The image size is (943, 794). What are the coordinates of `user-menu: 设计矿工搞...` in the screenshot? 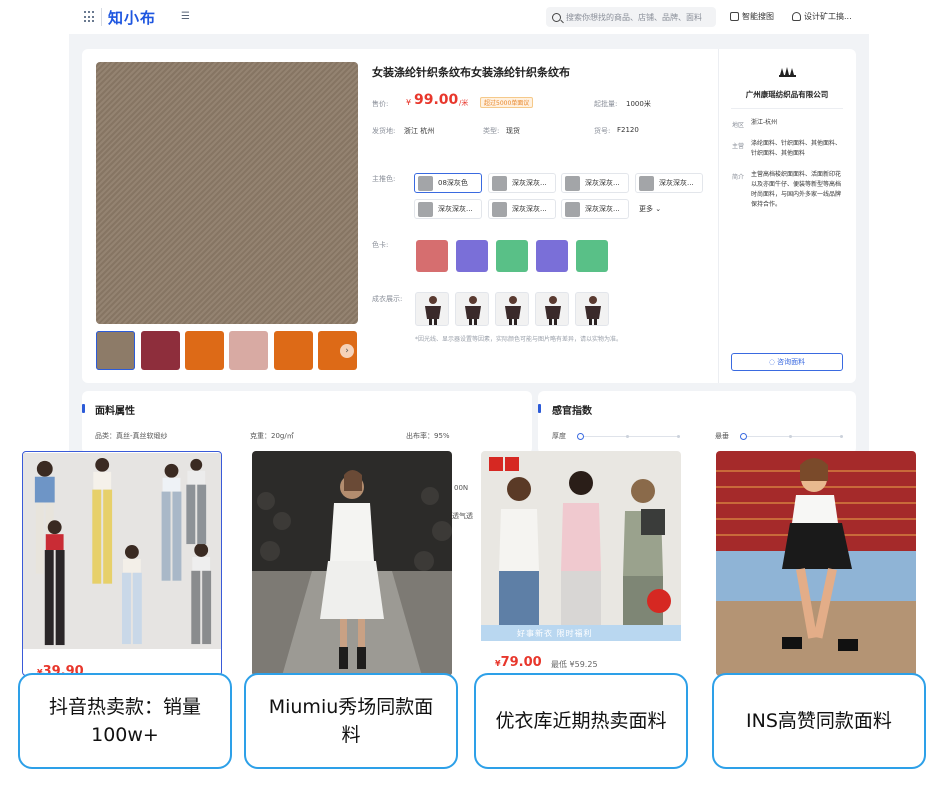 It's located at (822, 16).